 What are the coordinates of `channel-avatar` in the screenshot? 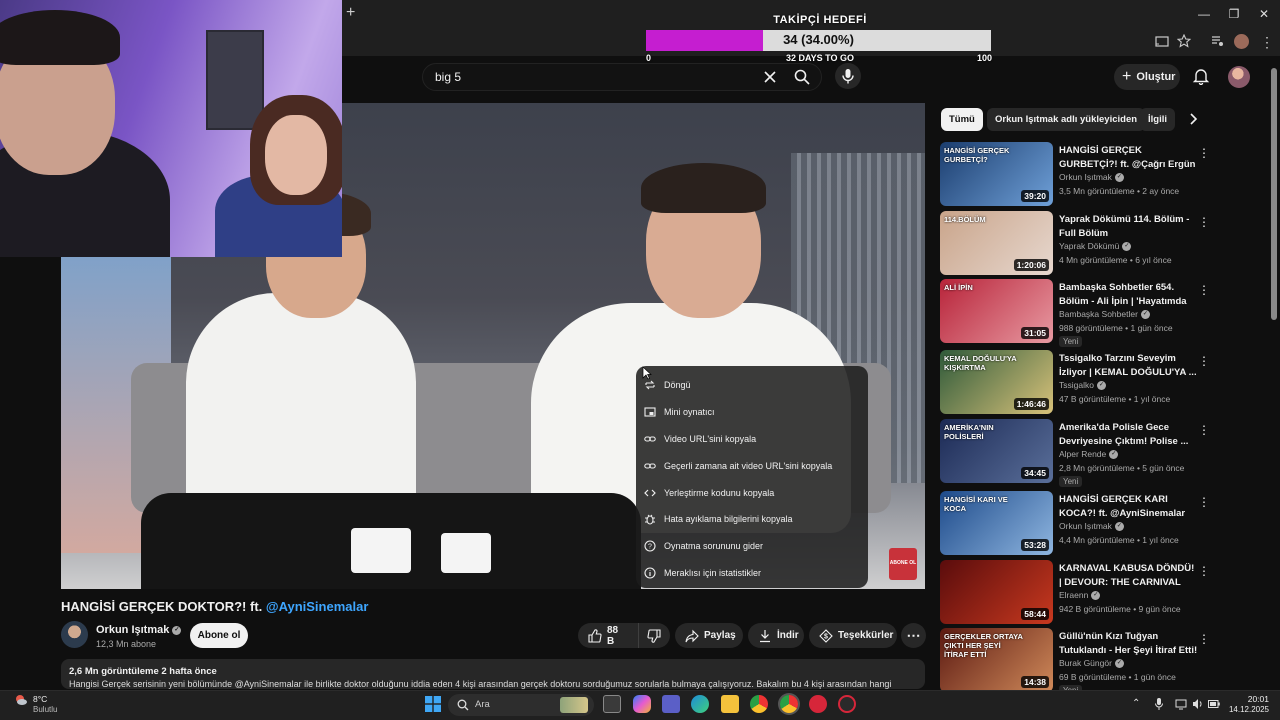 It's located at (74, 634).